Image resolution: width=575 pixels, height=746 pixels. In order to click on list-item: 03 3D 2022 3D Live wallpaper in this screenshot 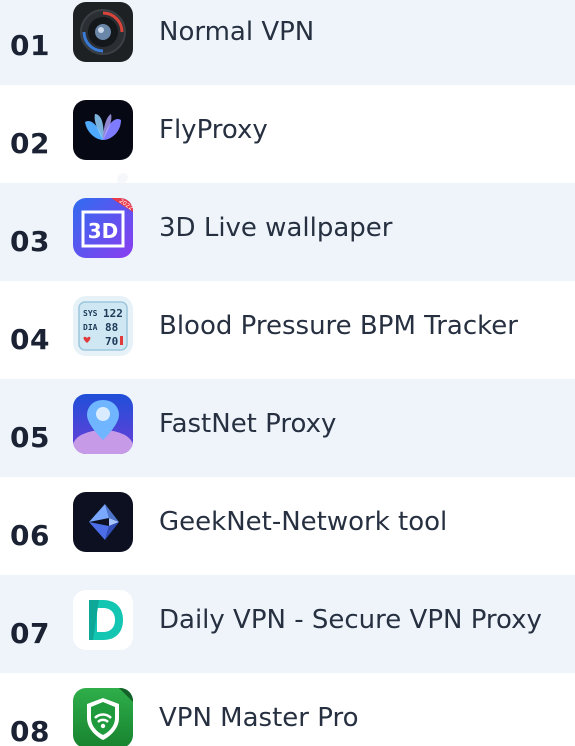, I will do `click(287, 232)`.